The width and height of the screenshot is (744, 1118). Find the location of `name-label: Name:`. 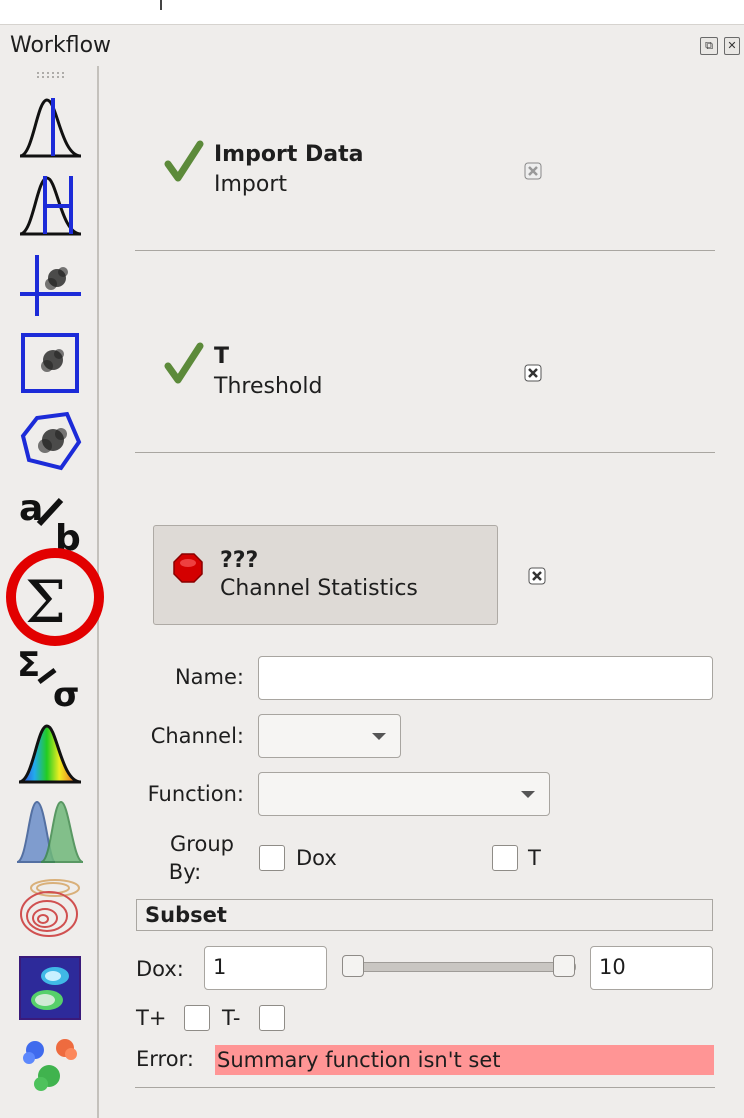

name-label: Name: is located at coordinates (209, 677).